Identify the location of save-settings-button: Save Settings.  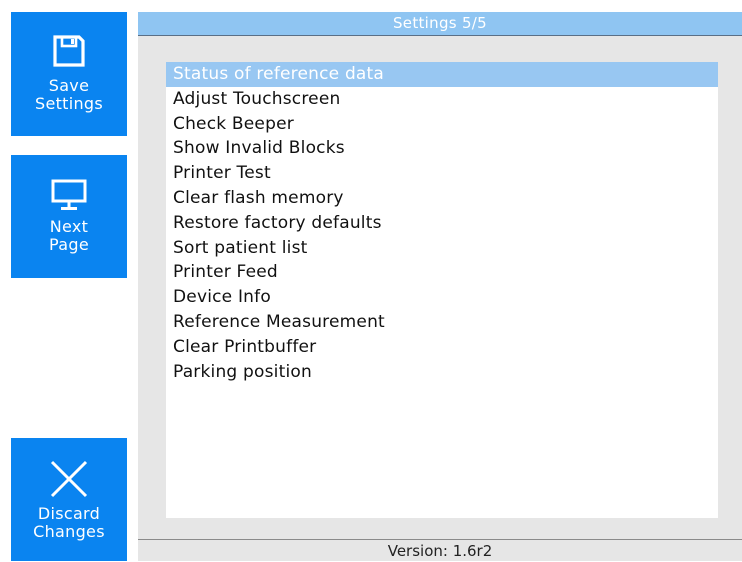
(69, 74).